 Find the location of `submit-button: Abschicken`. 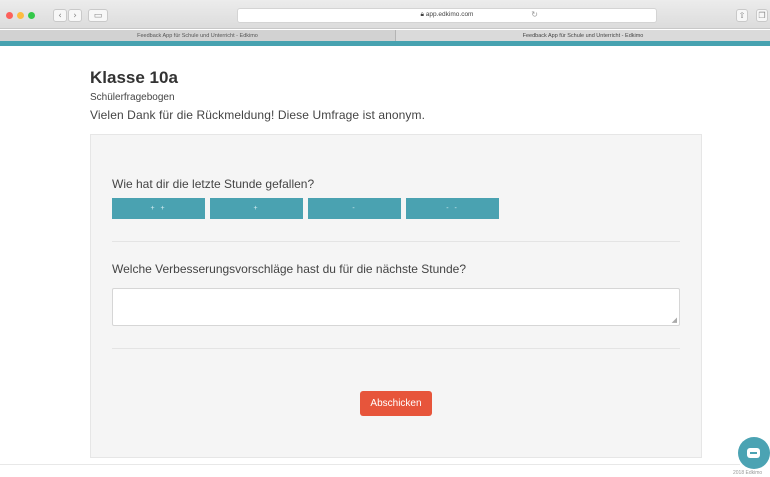

submit-button: Abschicken is located at coordinates (396, 403).